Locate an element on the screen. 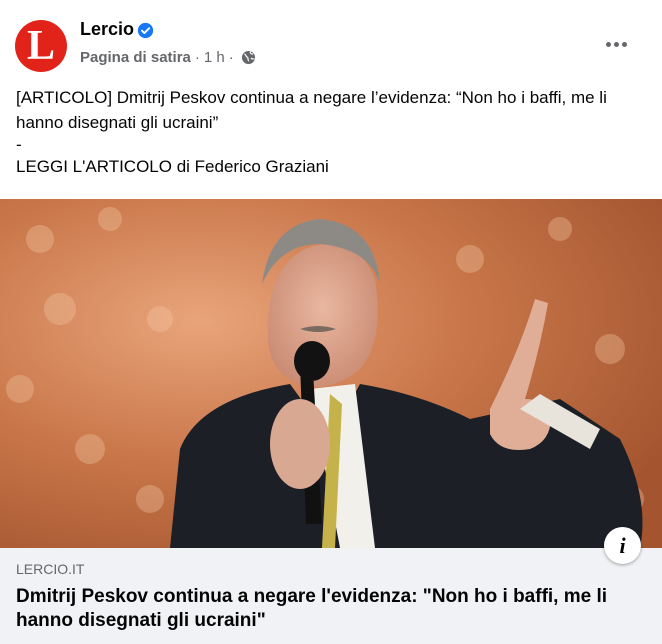  more-options-icon is located at coordinates (608, 44).